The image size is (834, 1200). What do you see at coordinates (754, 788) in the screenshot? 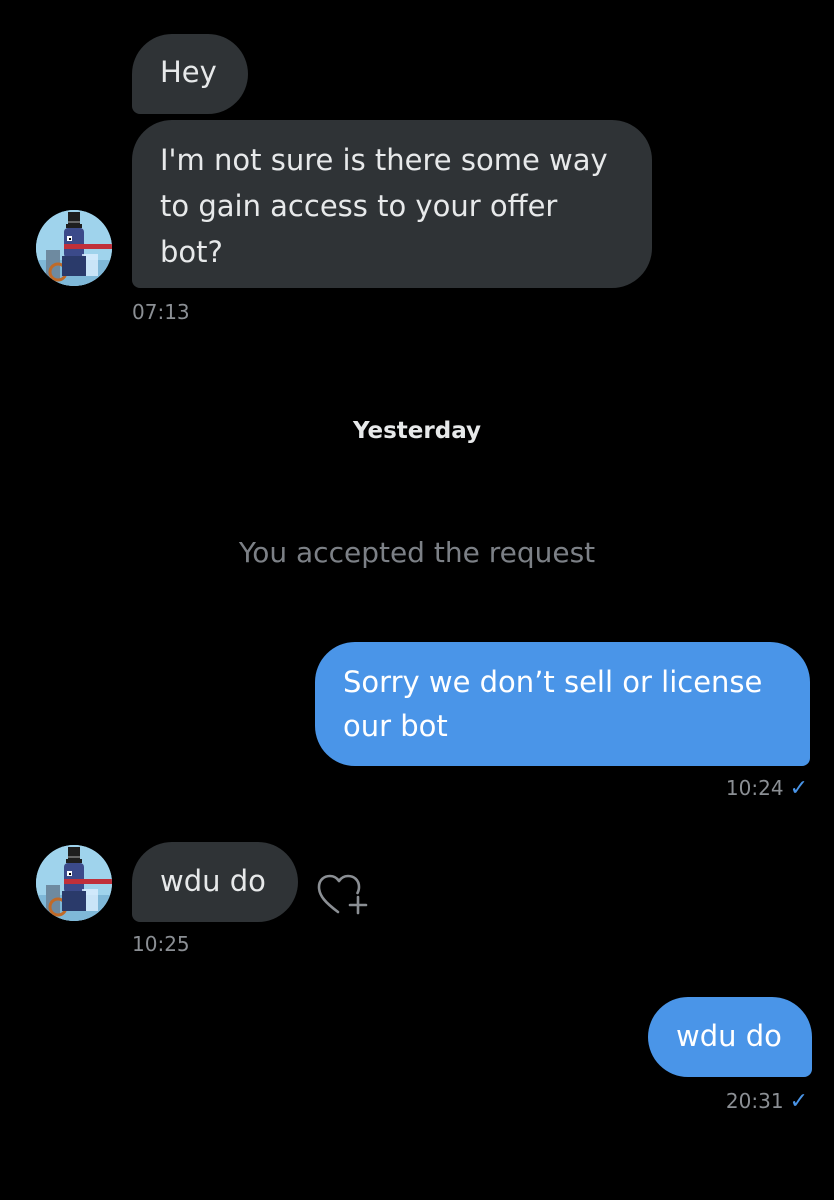
I see `message-timestamp: 10:24` at bounding box center [754, 788].